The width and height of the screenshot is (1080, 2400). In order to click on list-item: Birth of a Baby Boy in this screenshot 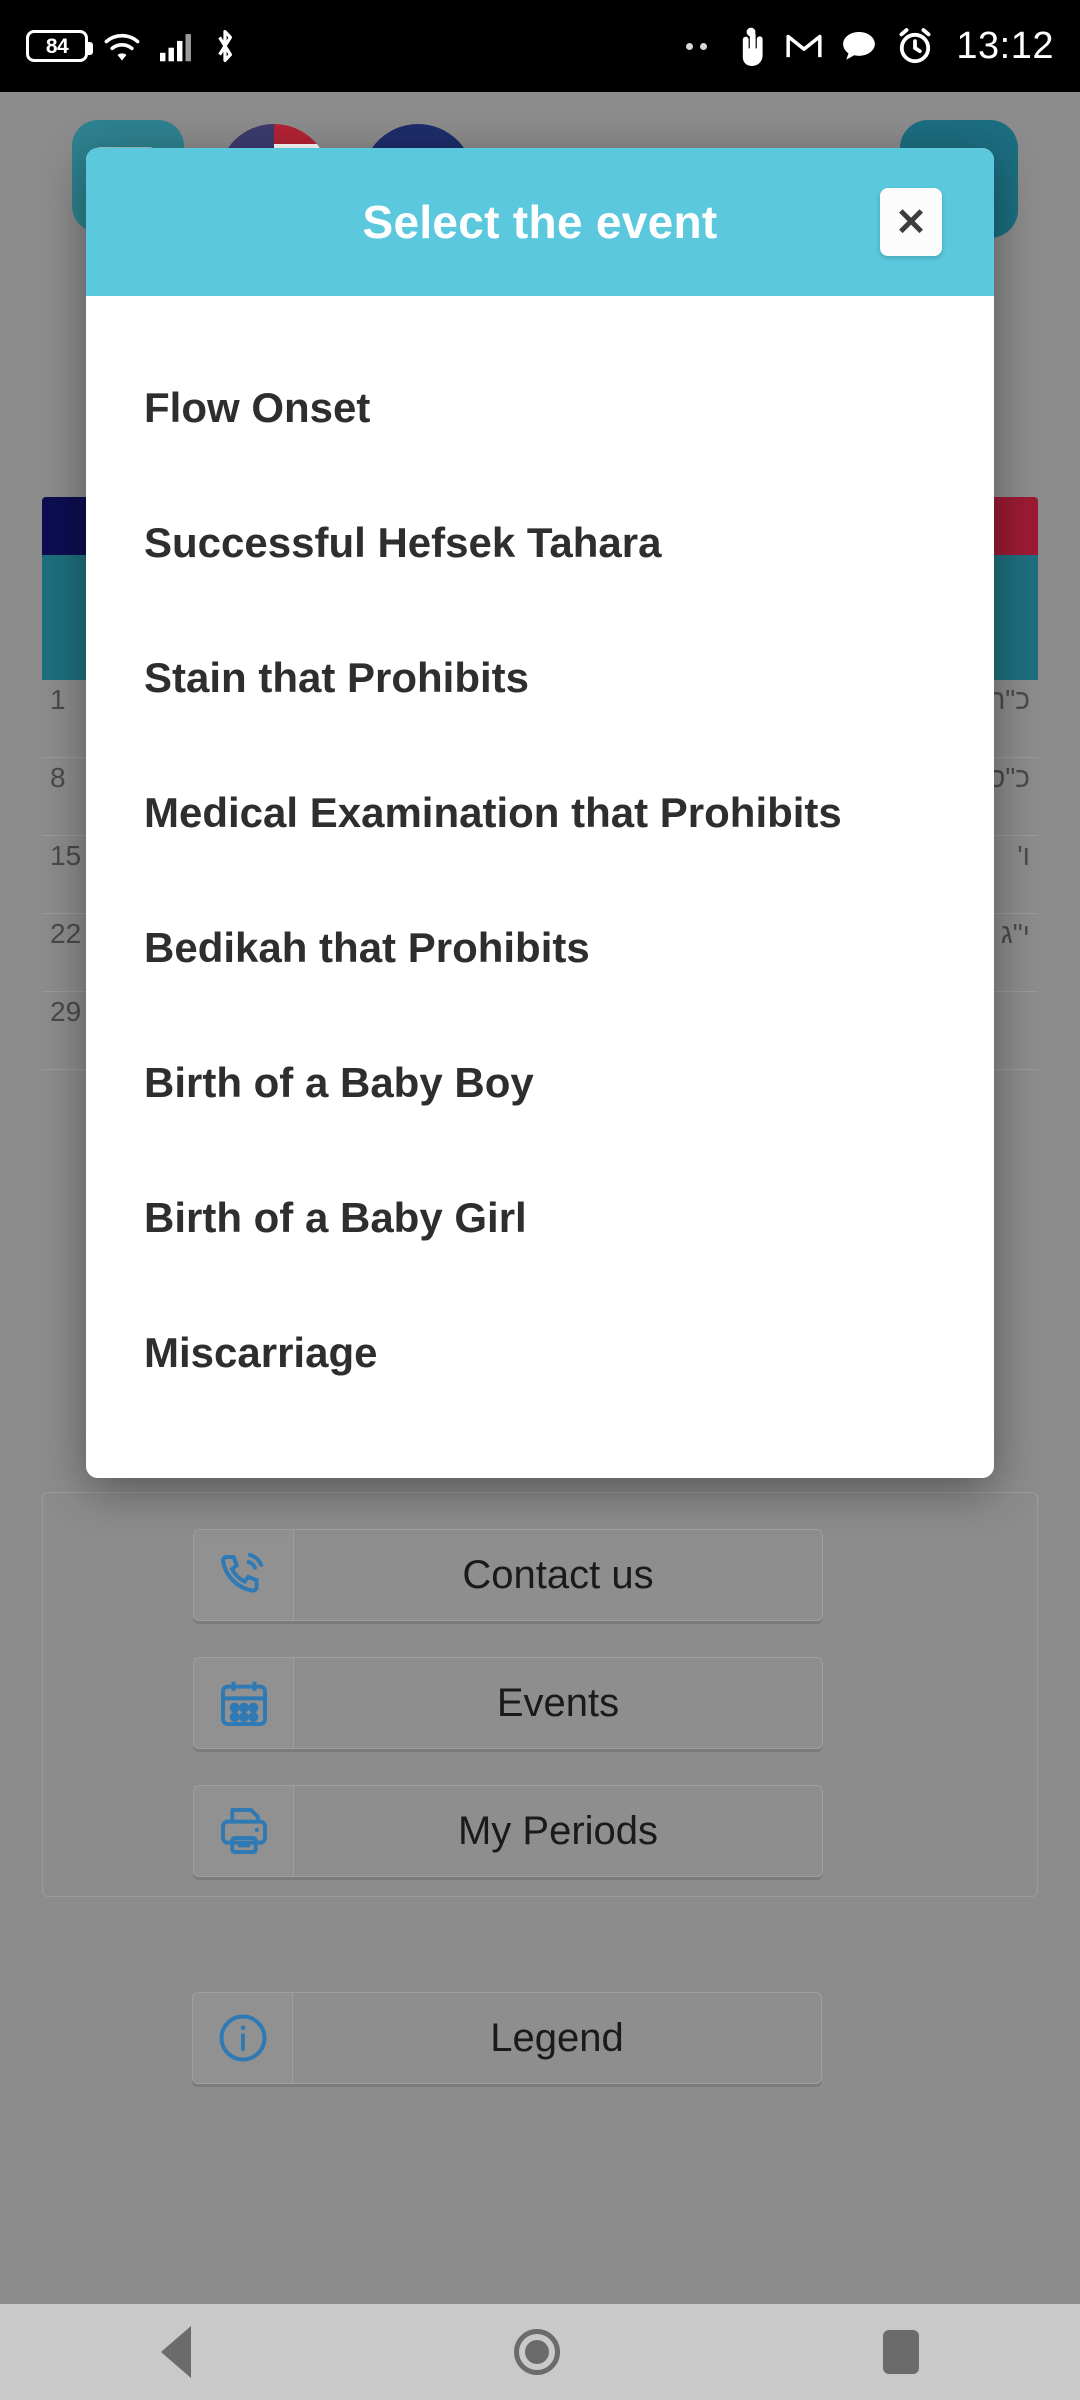, I will do `click(540, 1082)`.